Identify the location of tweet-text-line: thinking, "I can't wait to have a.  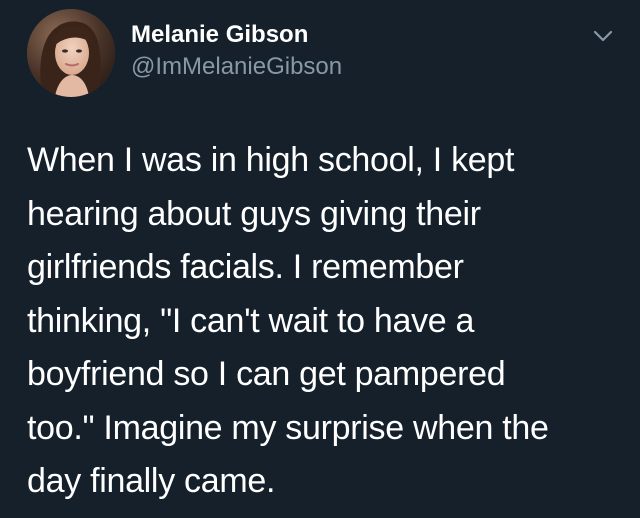
(251, 320).